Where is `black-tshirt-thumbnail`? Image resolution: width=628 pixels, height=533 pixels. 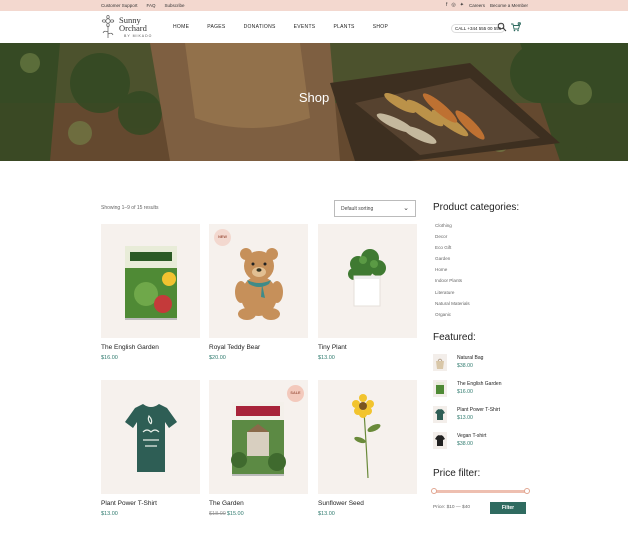
black-tshirt-thumbnail is located at coordinates (440, 440).